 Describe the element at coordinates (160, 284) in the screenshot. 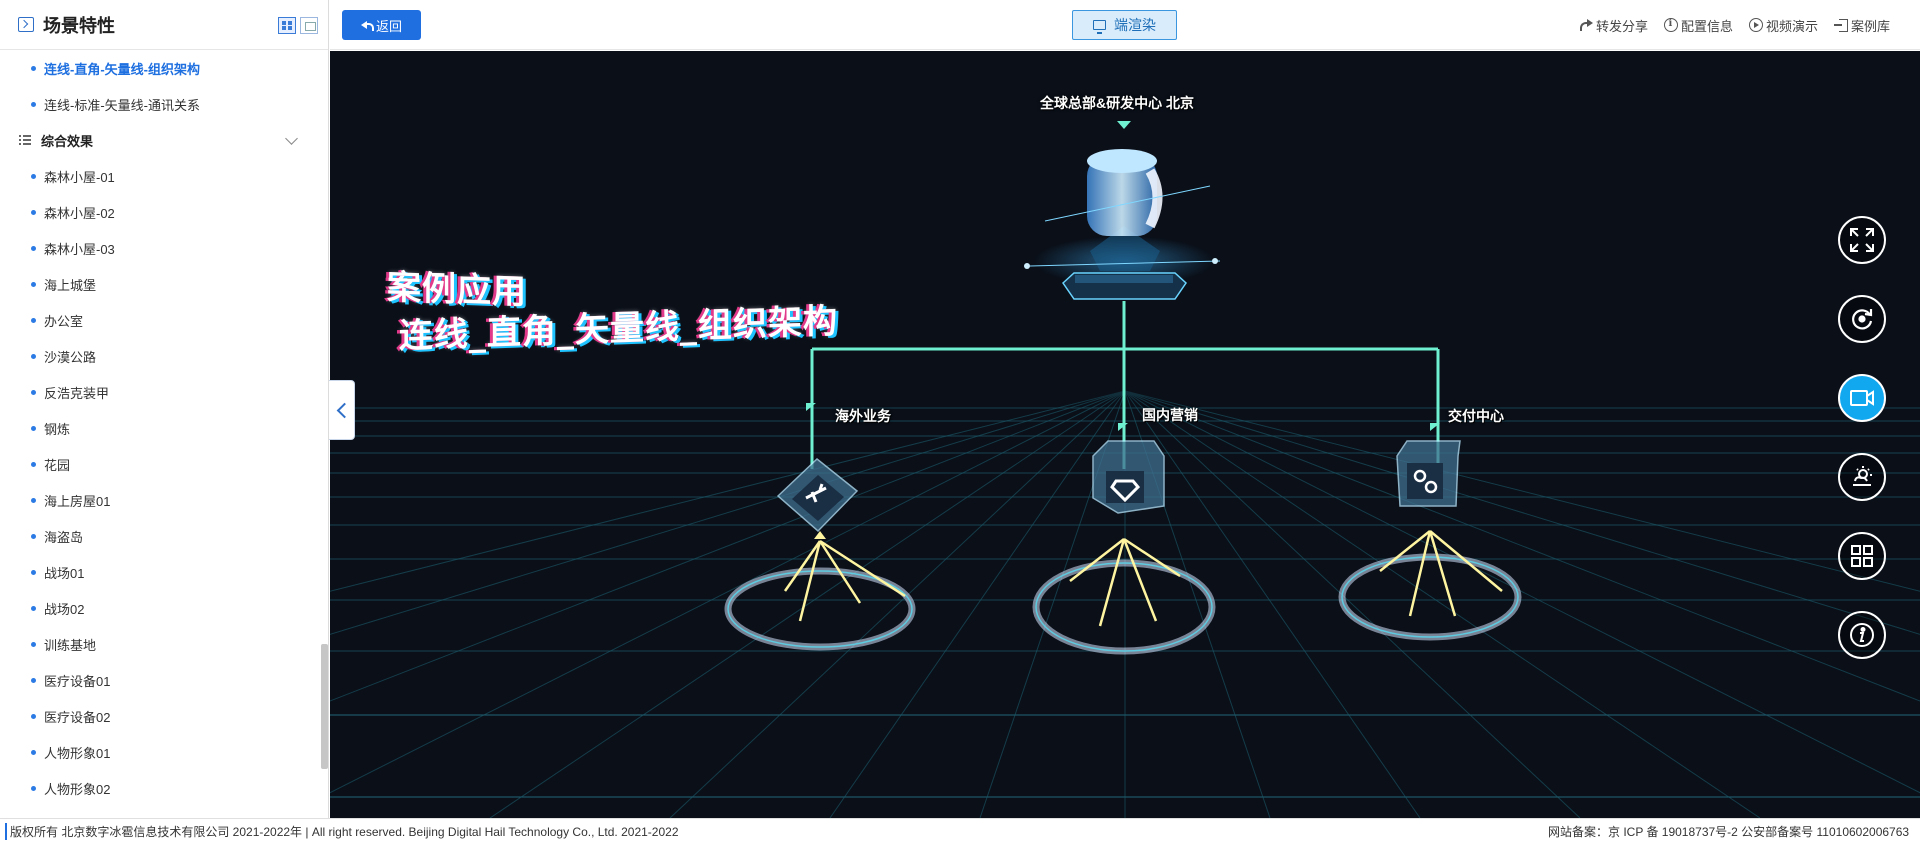

I see `nav-item: 海上城堡` at that location.